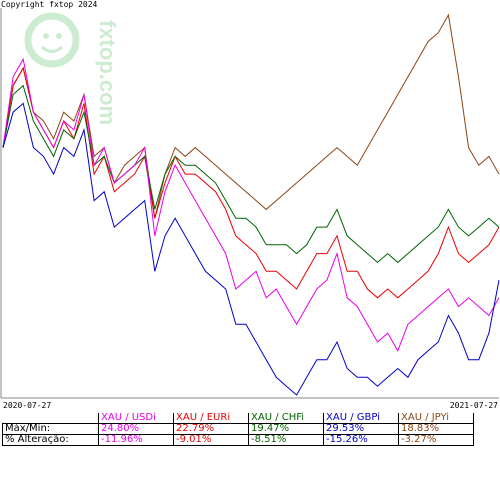 The height and width of the screenshot is (500, 500). Describe the element at coordinates (211, 429) in the screenshot. I see `maxmin-value-xaueuri: 22.79%` at that location.